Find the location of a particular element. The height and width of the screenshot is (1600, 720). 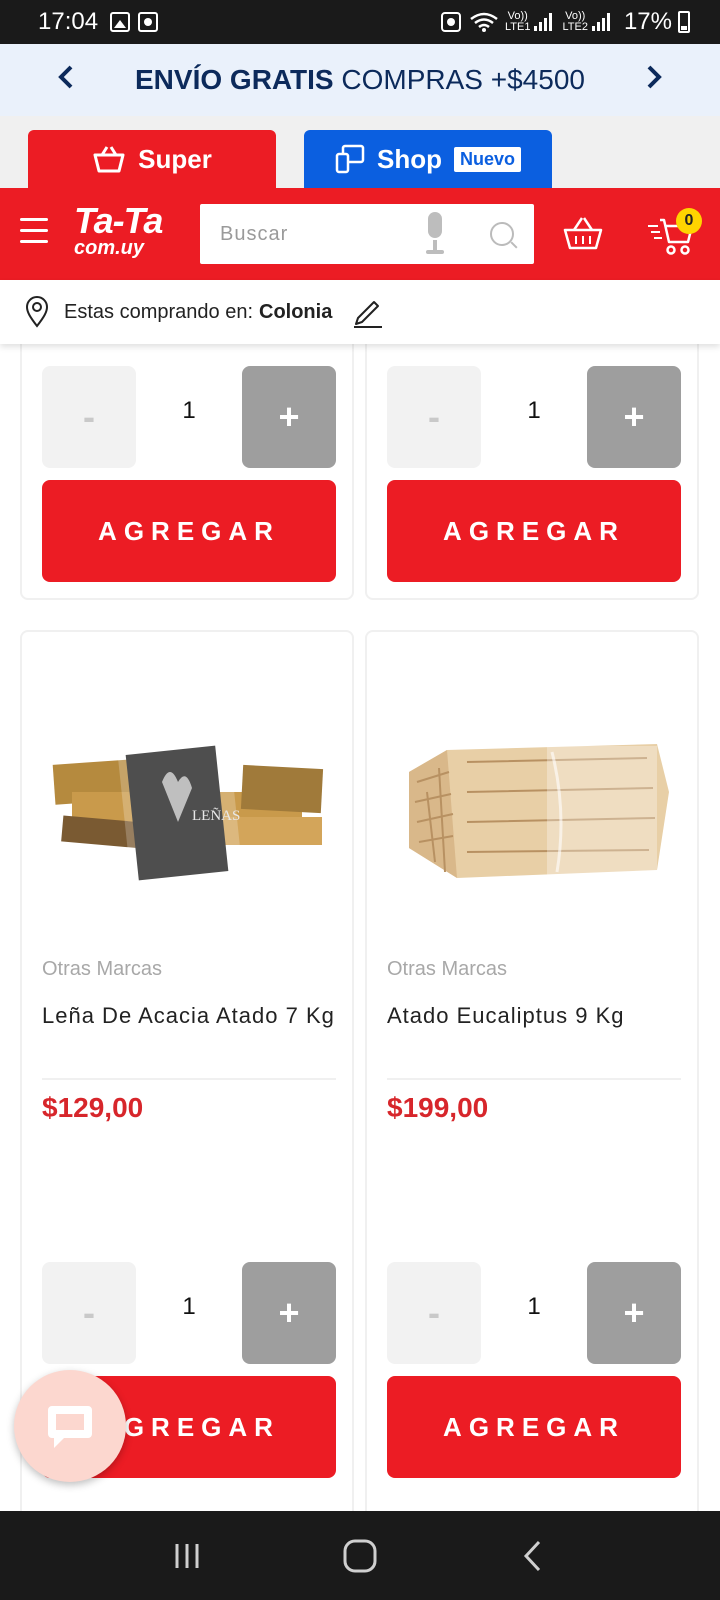

new-badge: Nuevo is located at coordinates (487, 159).